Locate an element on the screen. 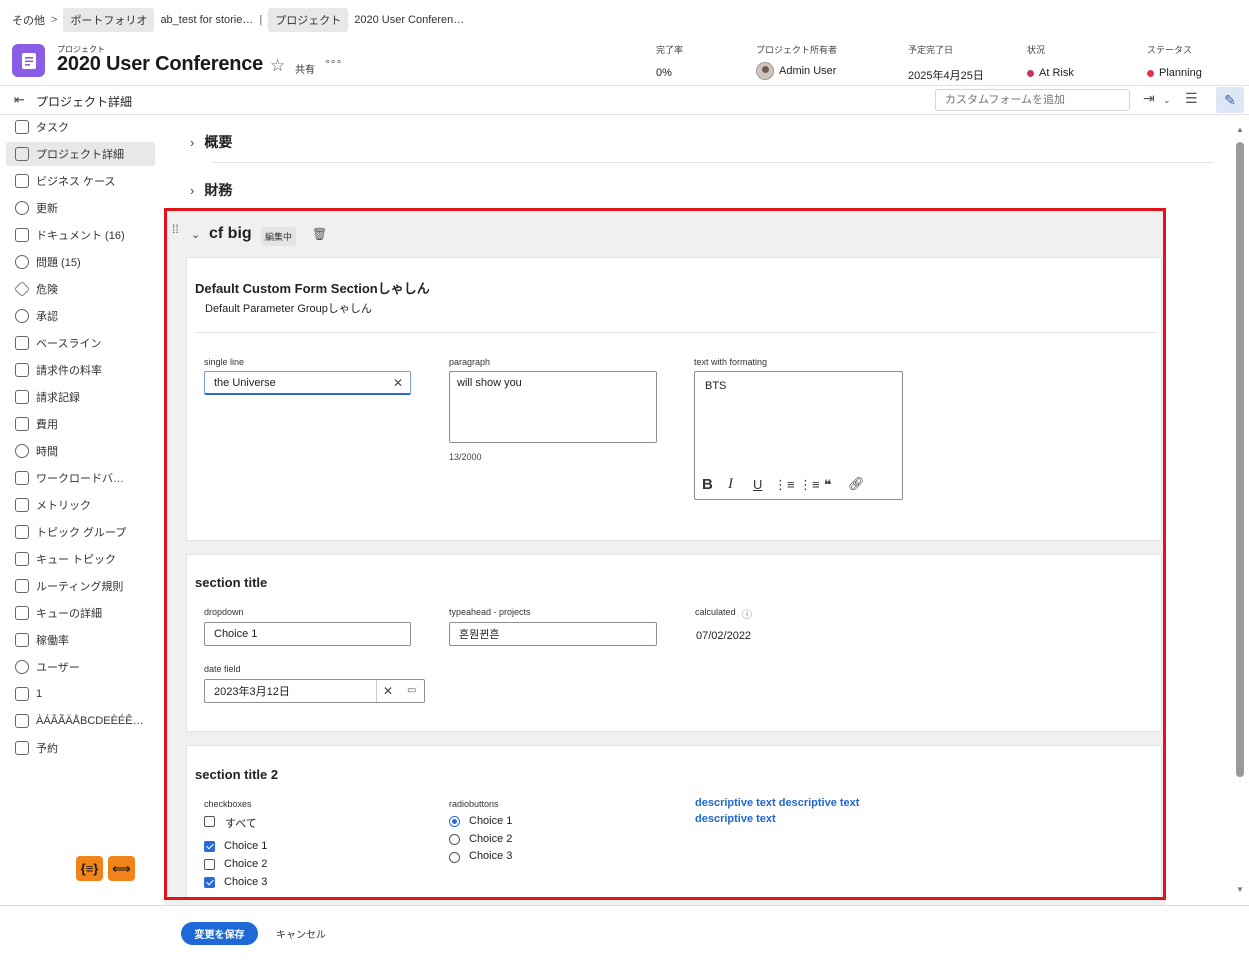  business-case-icon is located at coordinates (22, 181).